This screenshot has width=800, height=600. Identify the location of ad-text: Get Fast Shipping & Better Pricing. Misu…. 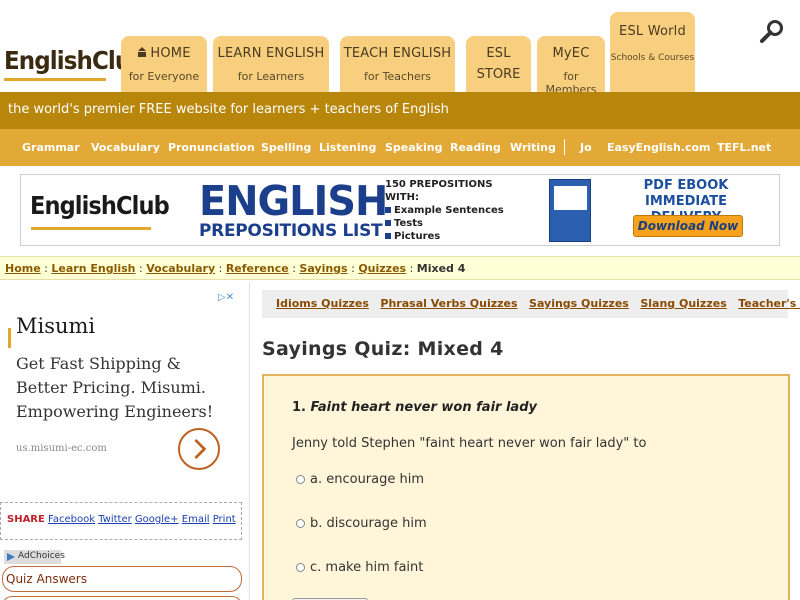
(126, 388).